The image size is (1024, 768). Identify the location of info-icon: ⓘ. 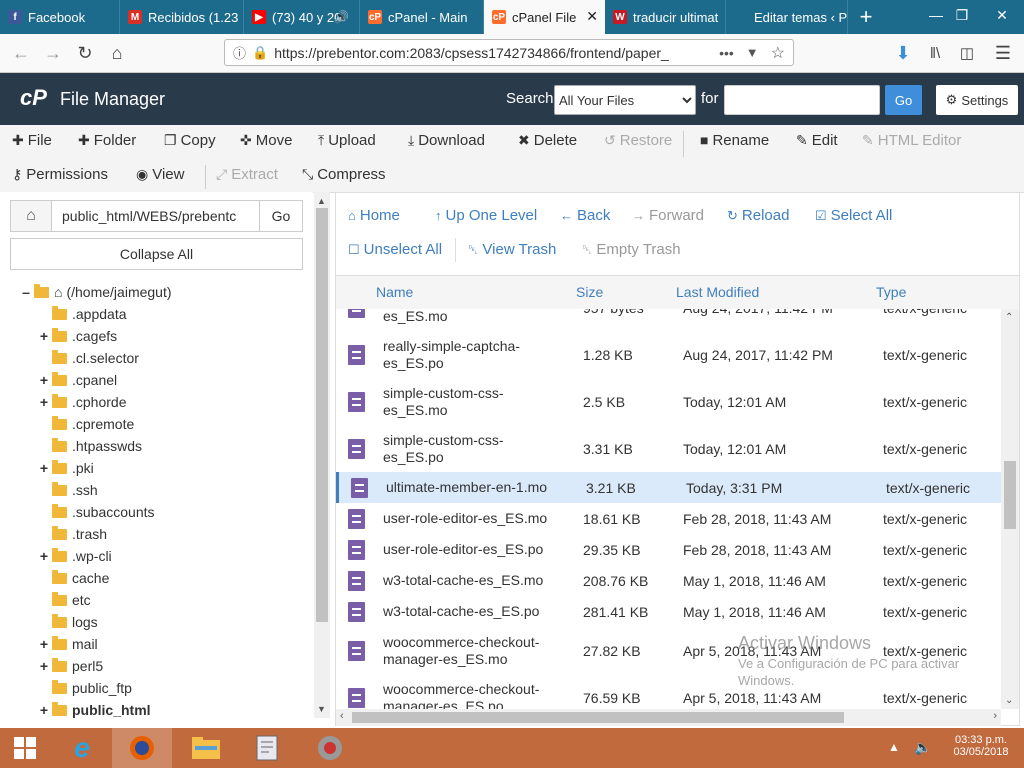
(239, 52).